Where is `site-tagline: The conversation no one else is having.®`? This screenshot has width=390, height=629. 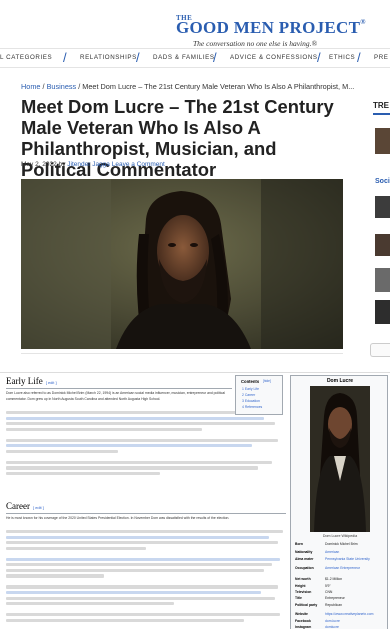
site-tagline: The conversation no one else is having.® is located at coordinates (255, 43).